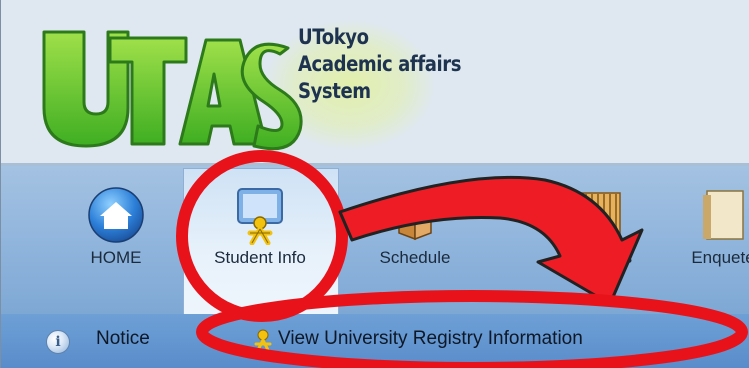  I want to click on tab-home-label: HOME, so click(116, 257).